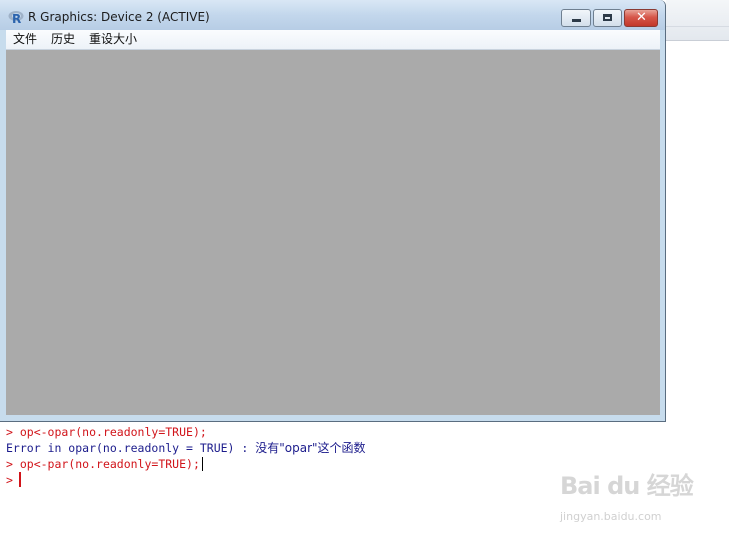 The height and width of the screenshot is (543, 729). Describe the element at coordinates (119, 17) in the screenshot. I see `window-title: R Graphics: Device 2 (ACTIVE)` at that location.